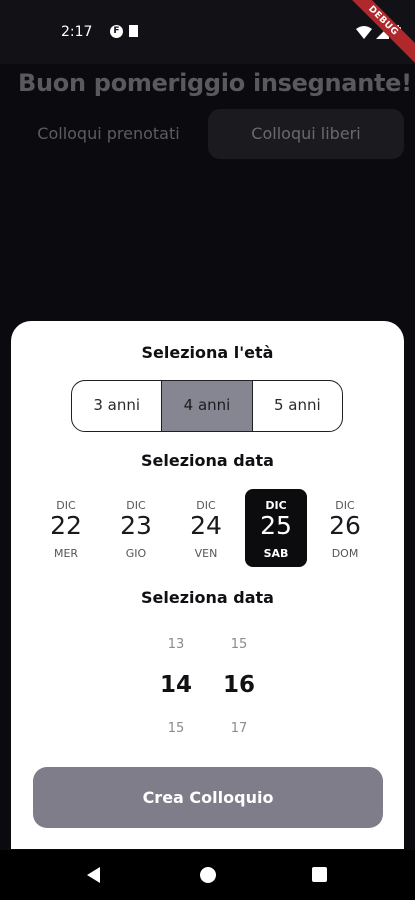 The height and width of the screenshot is (900, 415). I want to click on age-option-3: 3 anni, so click(117, 406).